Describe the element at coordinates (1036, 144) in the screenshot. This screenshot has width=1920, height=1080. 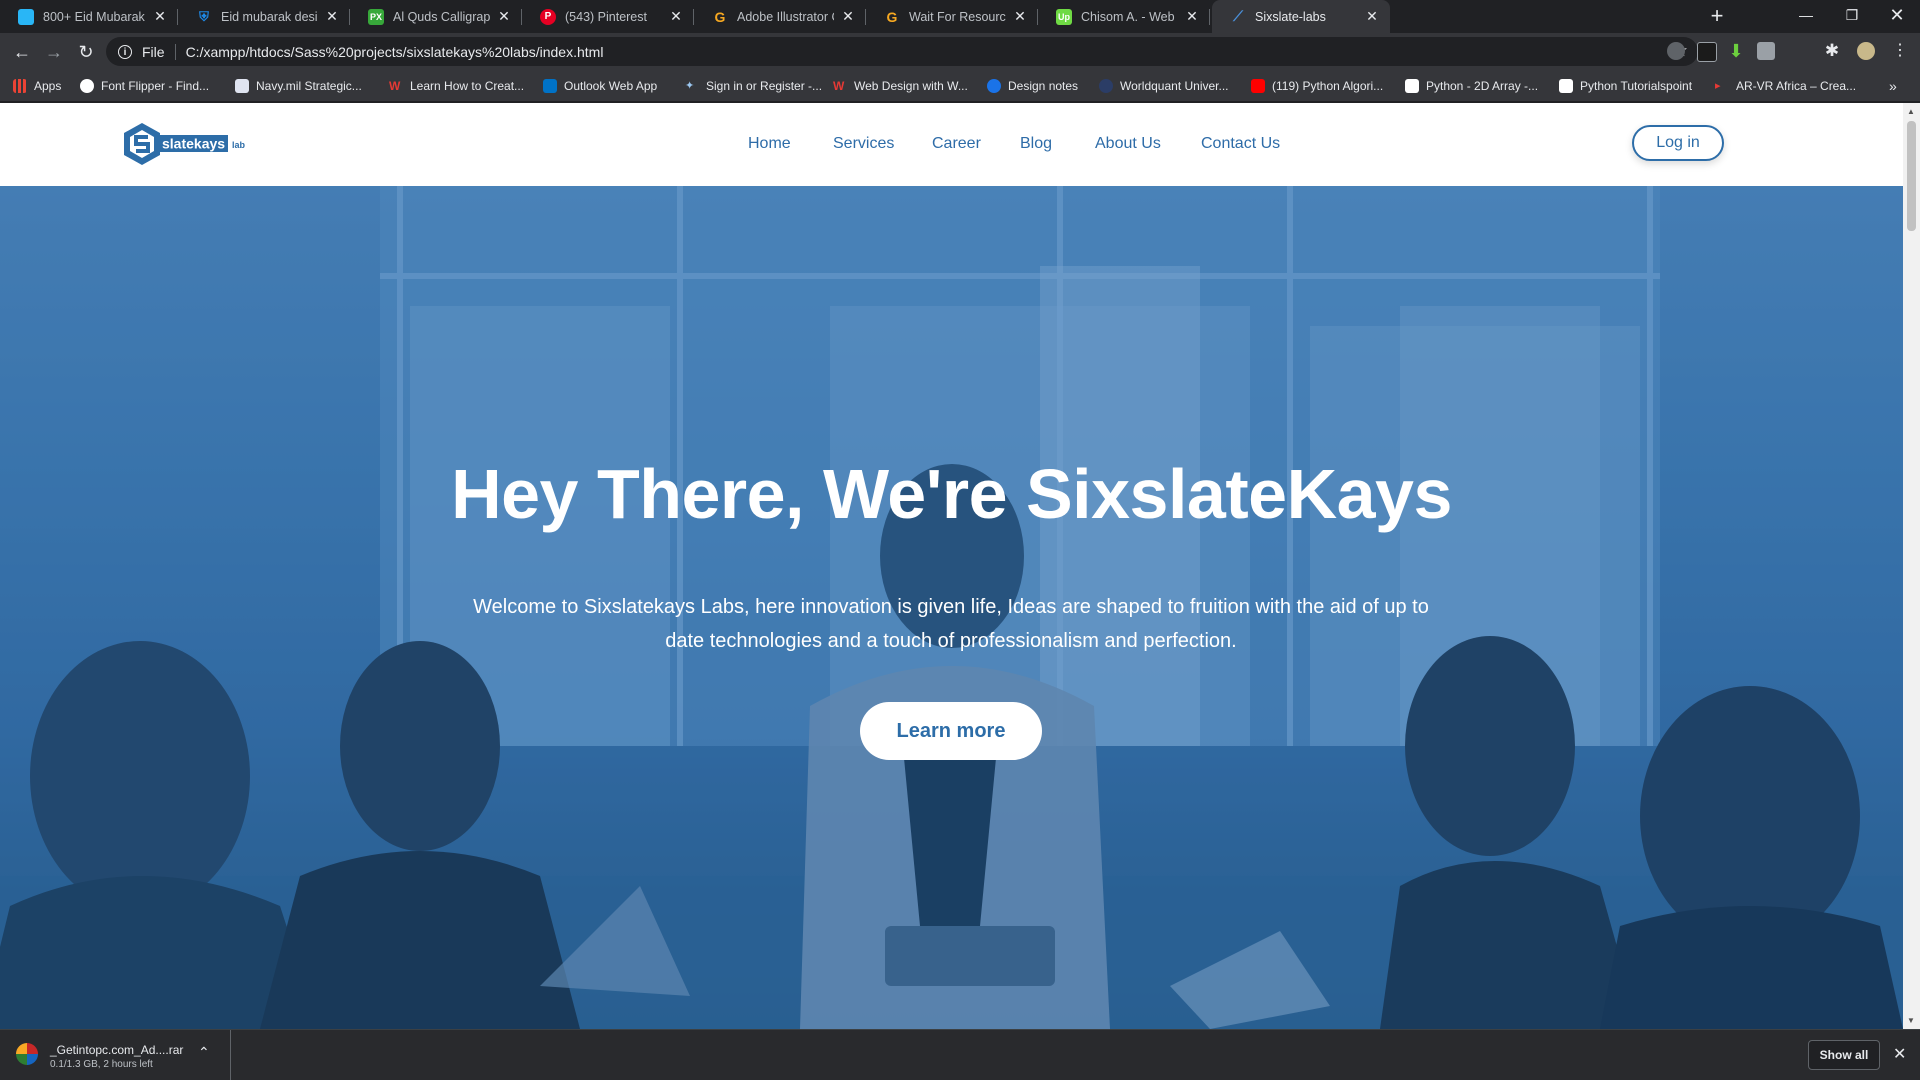
I see `nav-blog: Blog` at that location.